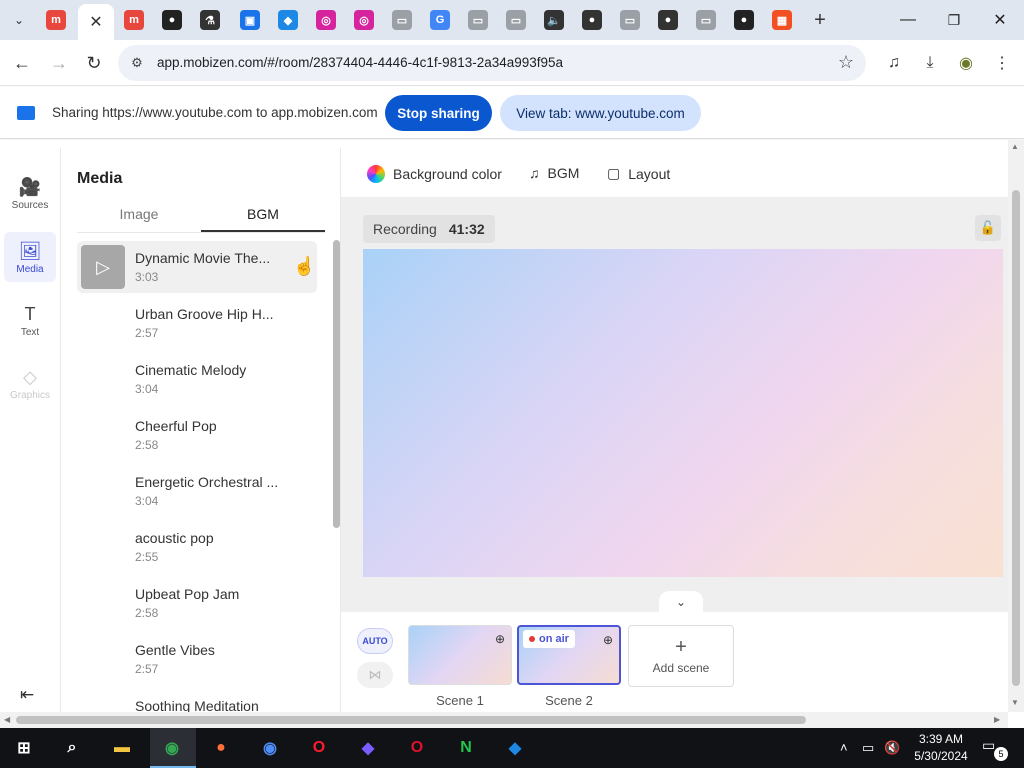 This screenshot has height=768, width=1024. I want to click on track-name: Gentle Vibes, so click(175, 650).